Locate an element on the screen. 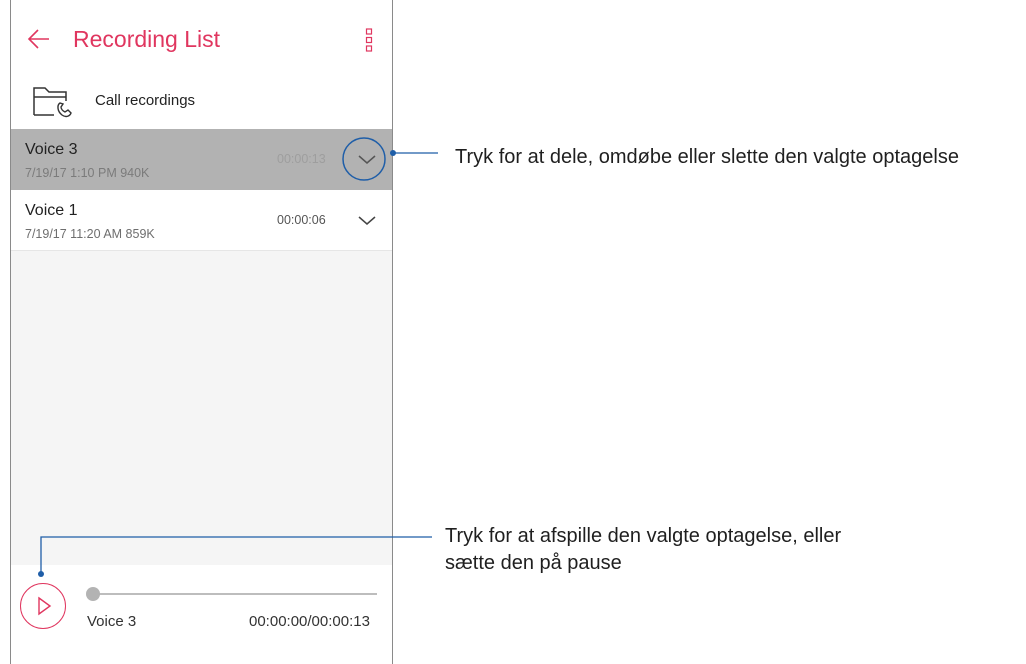 The width and height of the screenshot is (1026, 664). player-time: 00:00:00/00:00:13 is located at coordinates (309, 621).